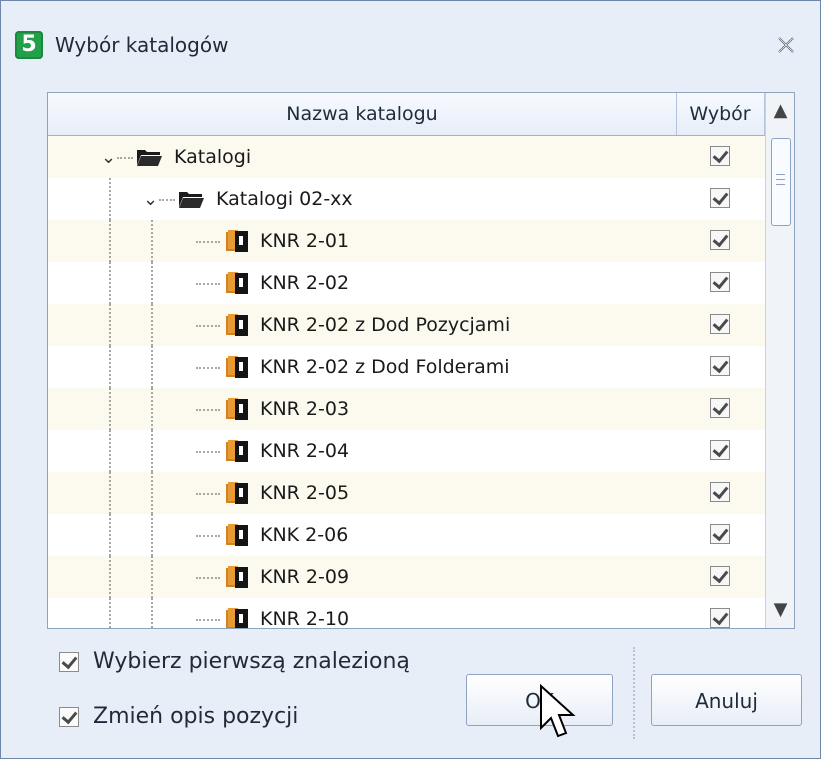  Describe the element at coordinates (305, 493) in the screenshot. I see `row-label: KNR 2-05` at that location.